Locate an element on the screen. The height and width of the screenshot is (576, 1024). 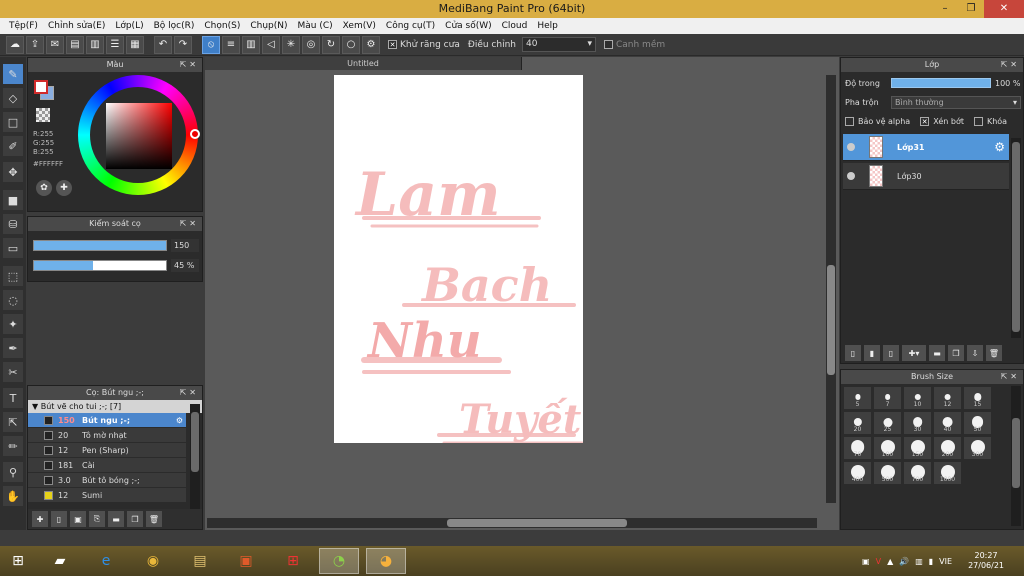
language-indicator: VIE is located at coordinates (945, 561).